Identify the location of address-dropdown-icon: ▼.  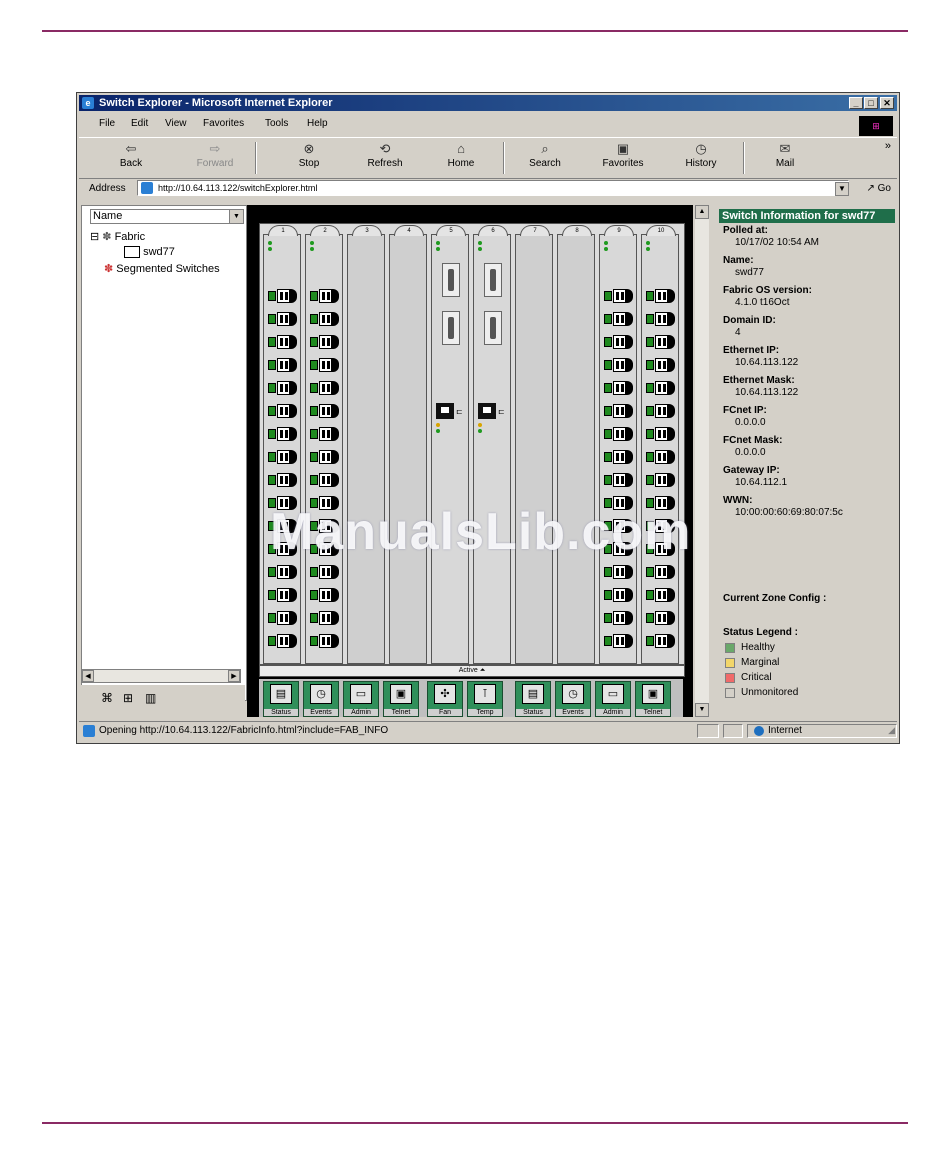
(842, 189).